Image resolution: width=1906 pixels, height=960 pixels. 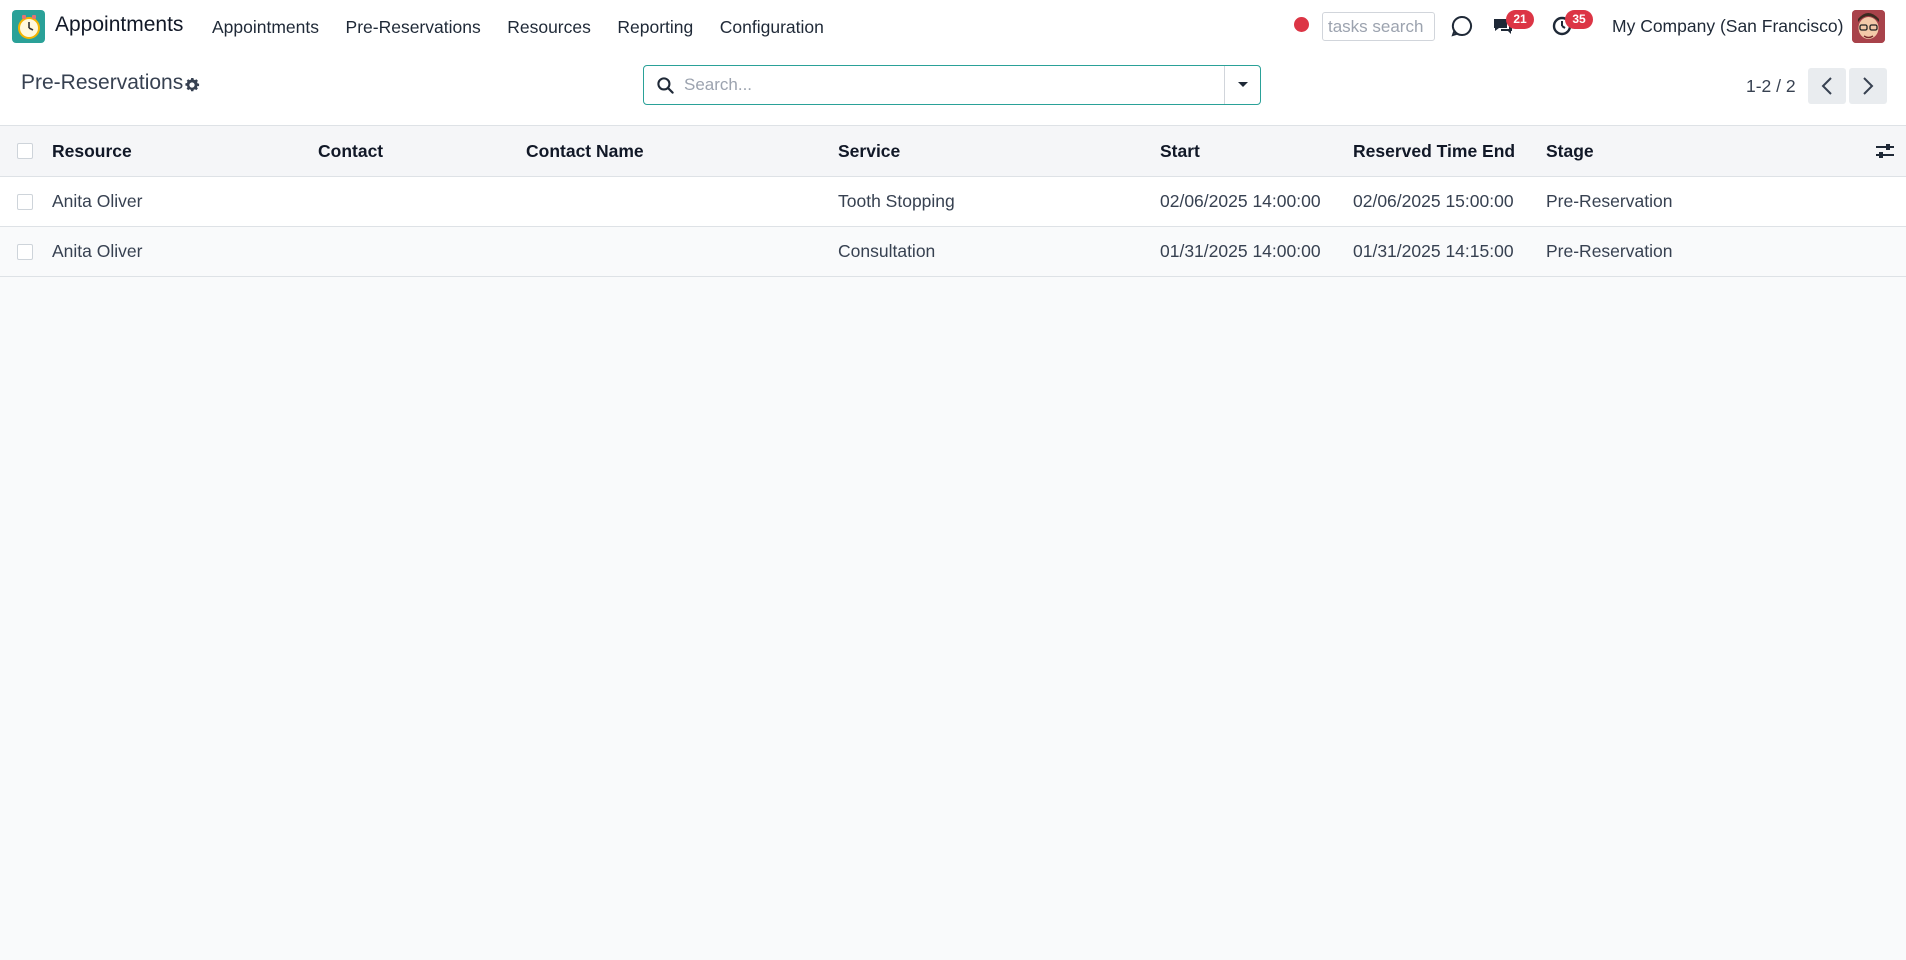 I want to click on avatar, so click(x=1868, y=26).